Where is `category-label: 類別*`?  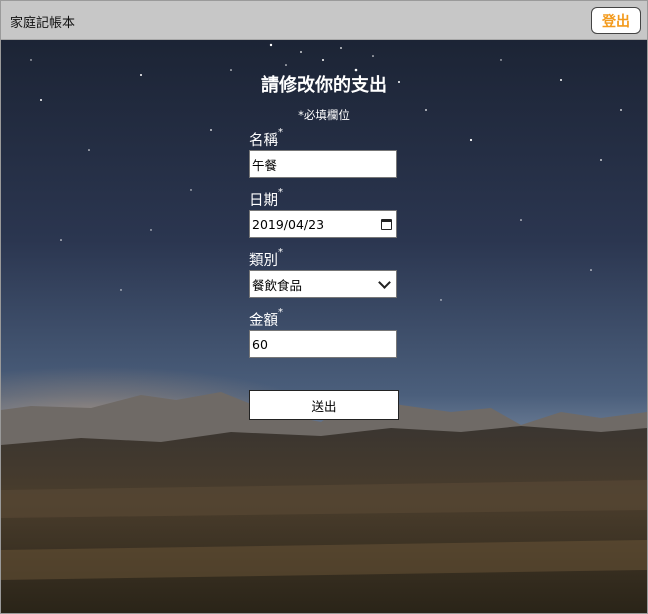 category-label: 類別* is located at coordinates (266, 258).